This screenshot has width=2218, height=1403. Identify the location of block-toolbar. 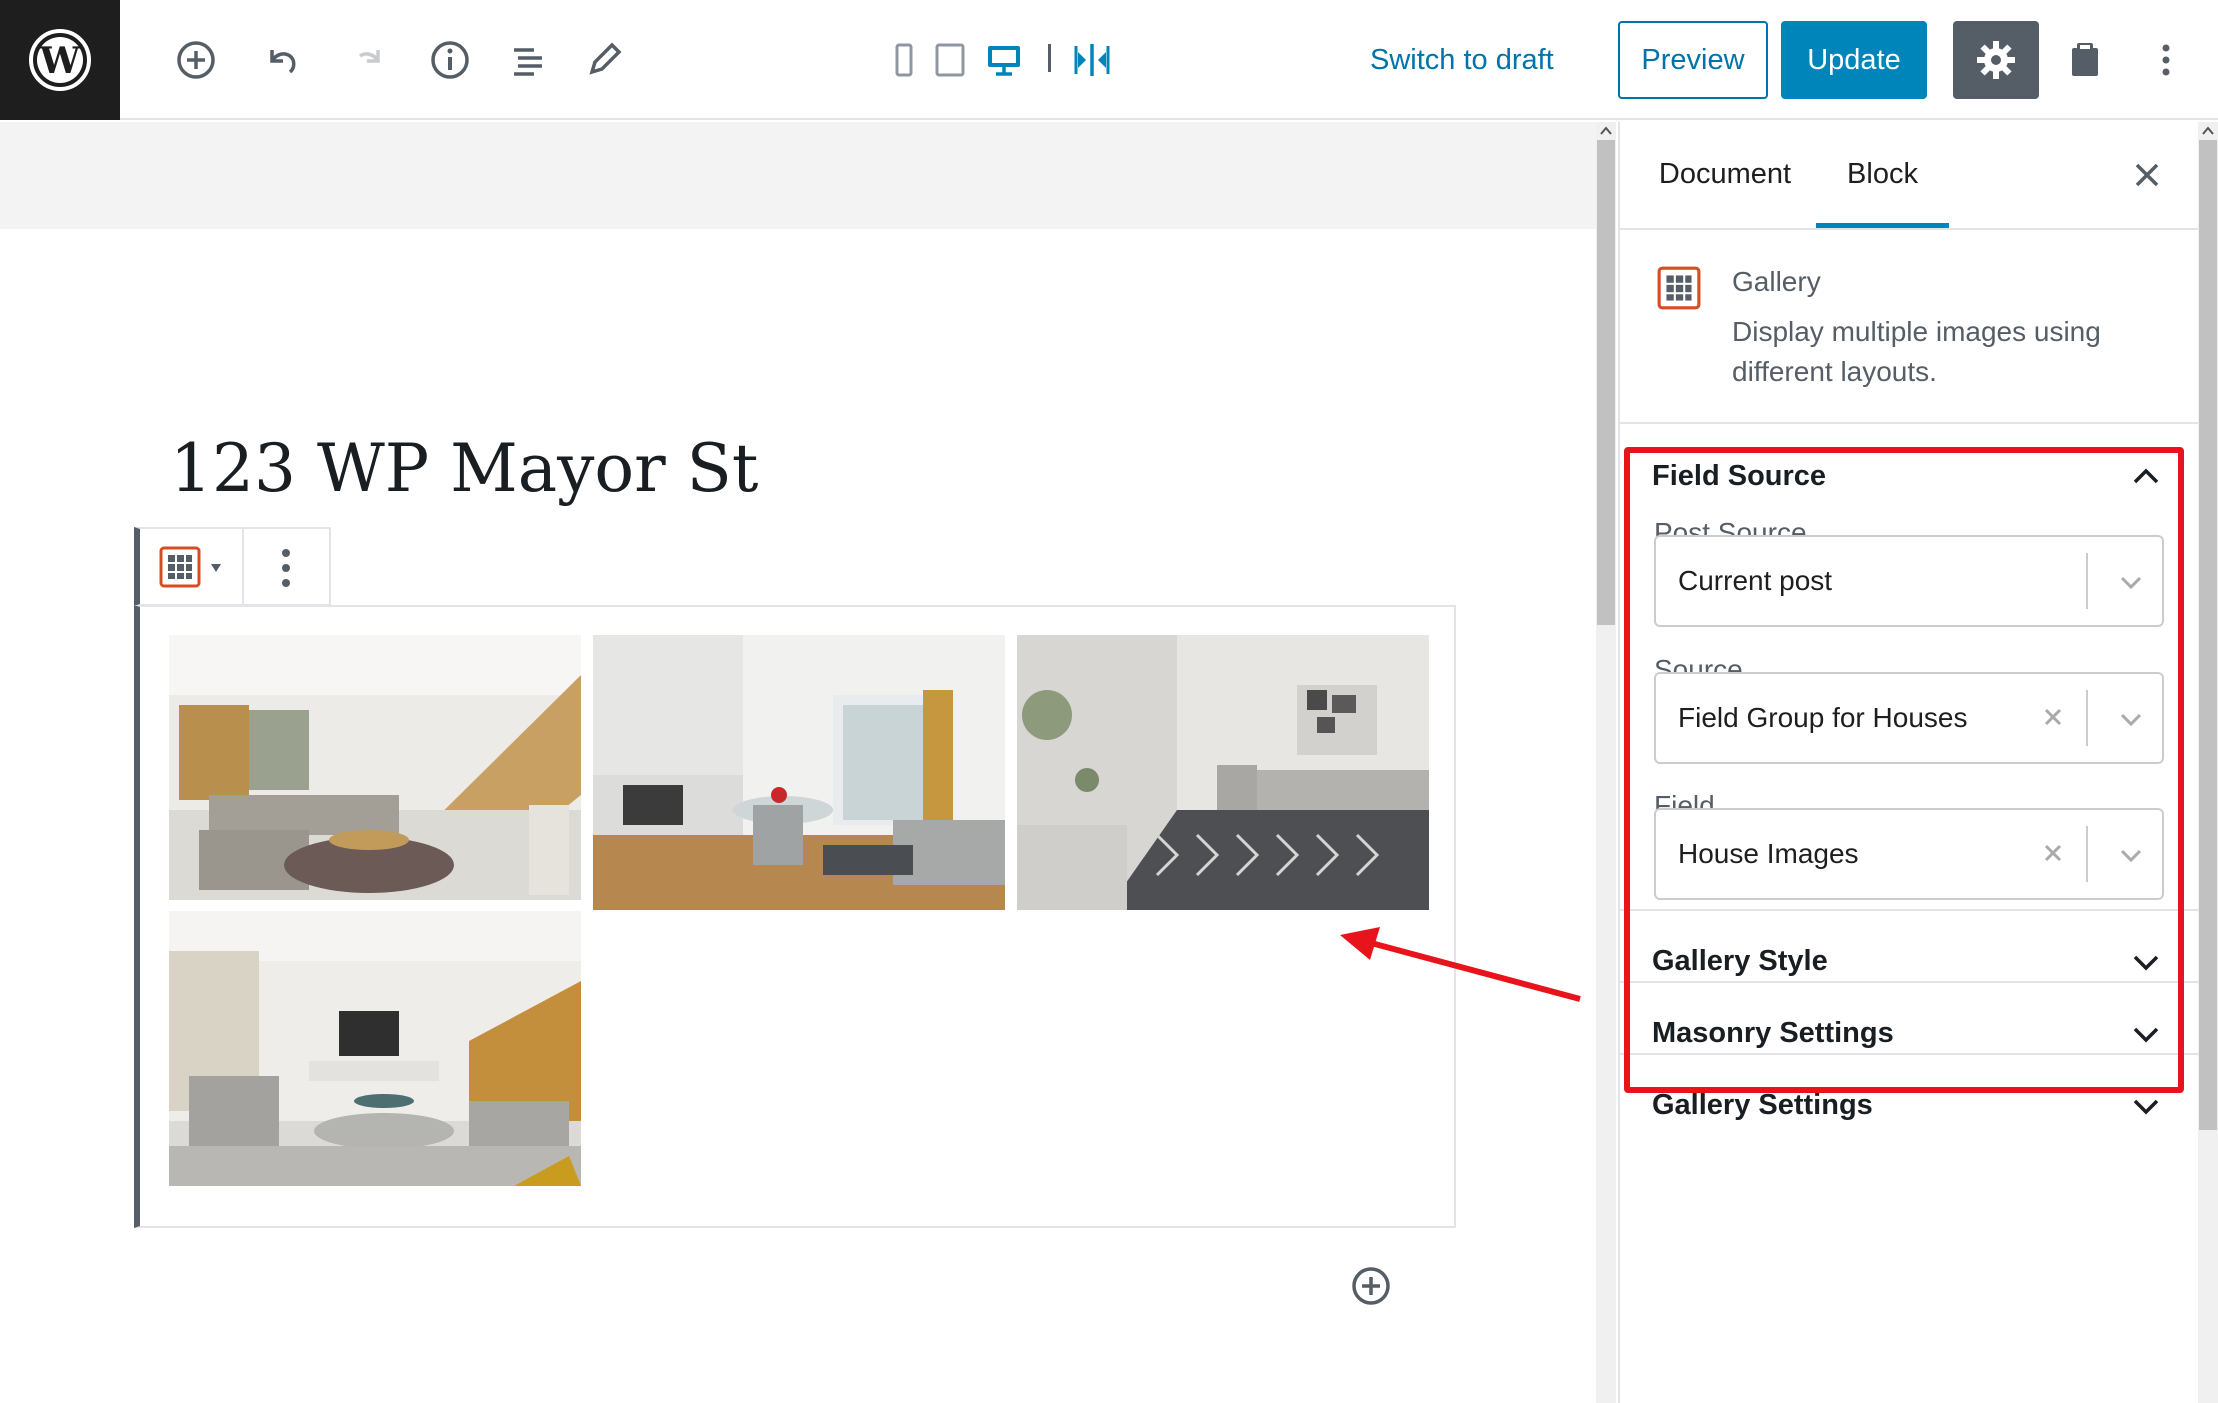
(232, 566).